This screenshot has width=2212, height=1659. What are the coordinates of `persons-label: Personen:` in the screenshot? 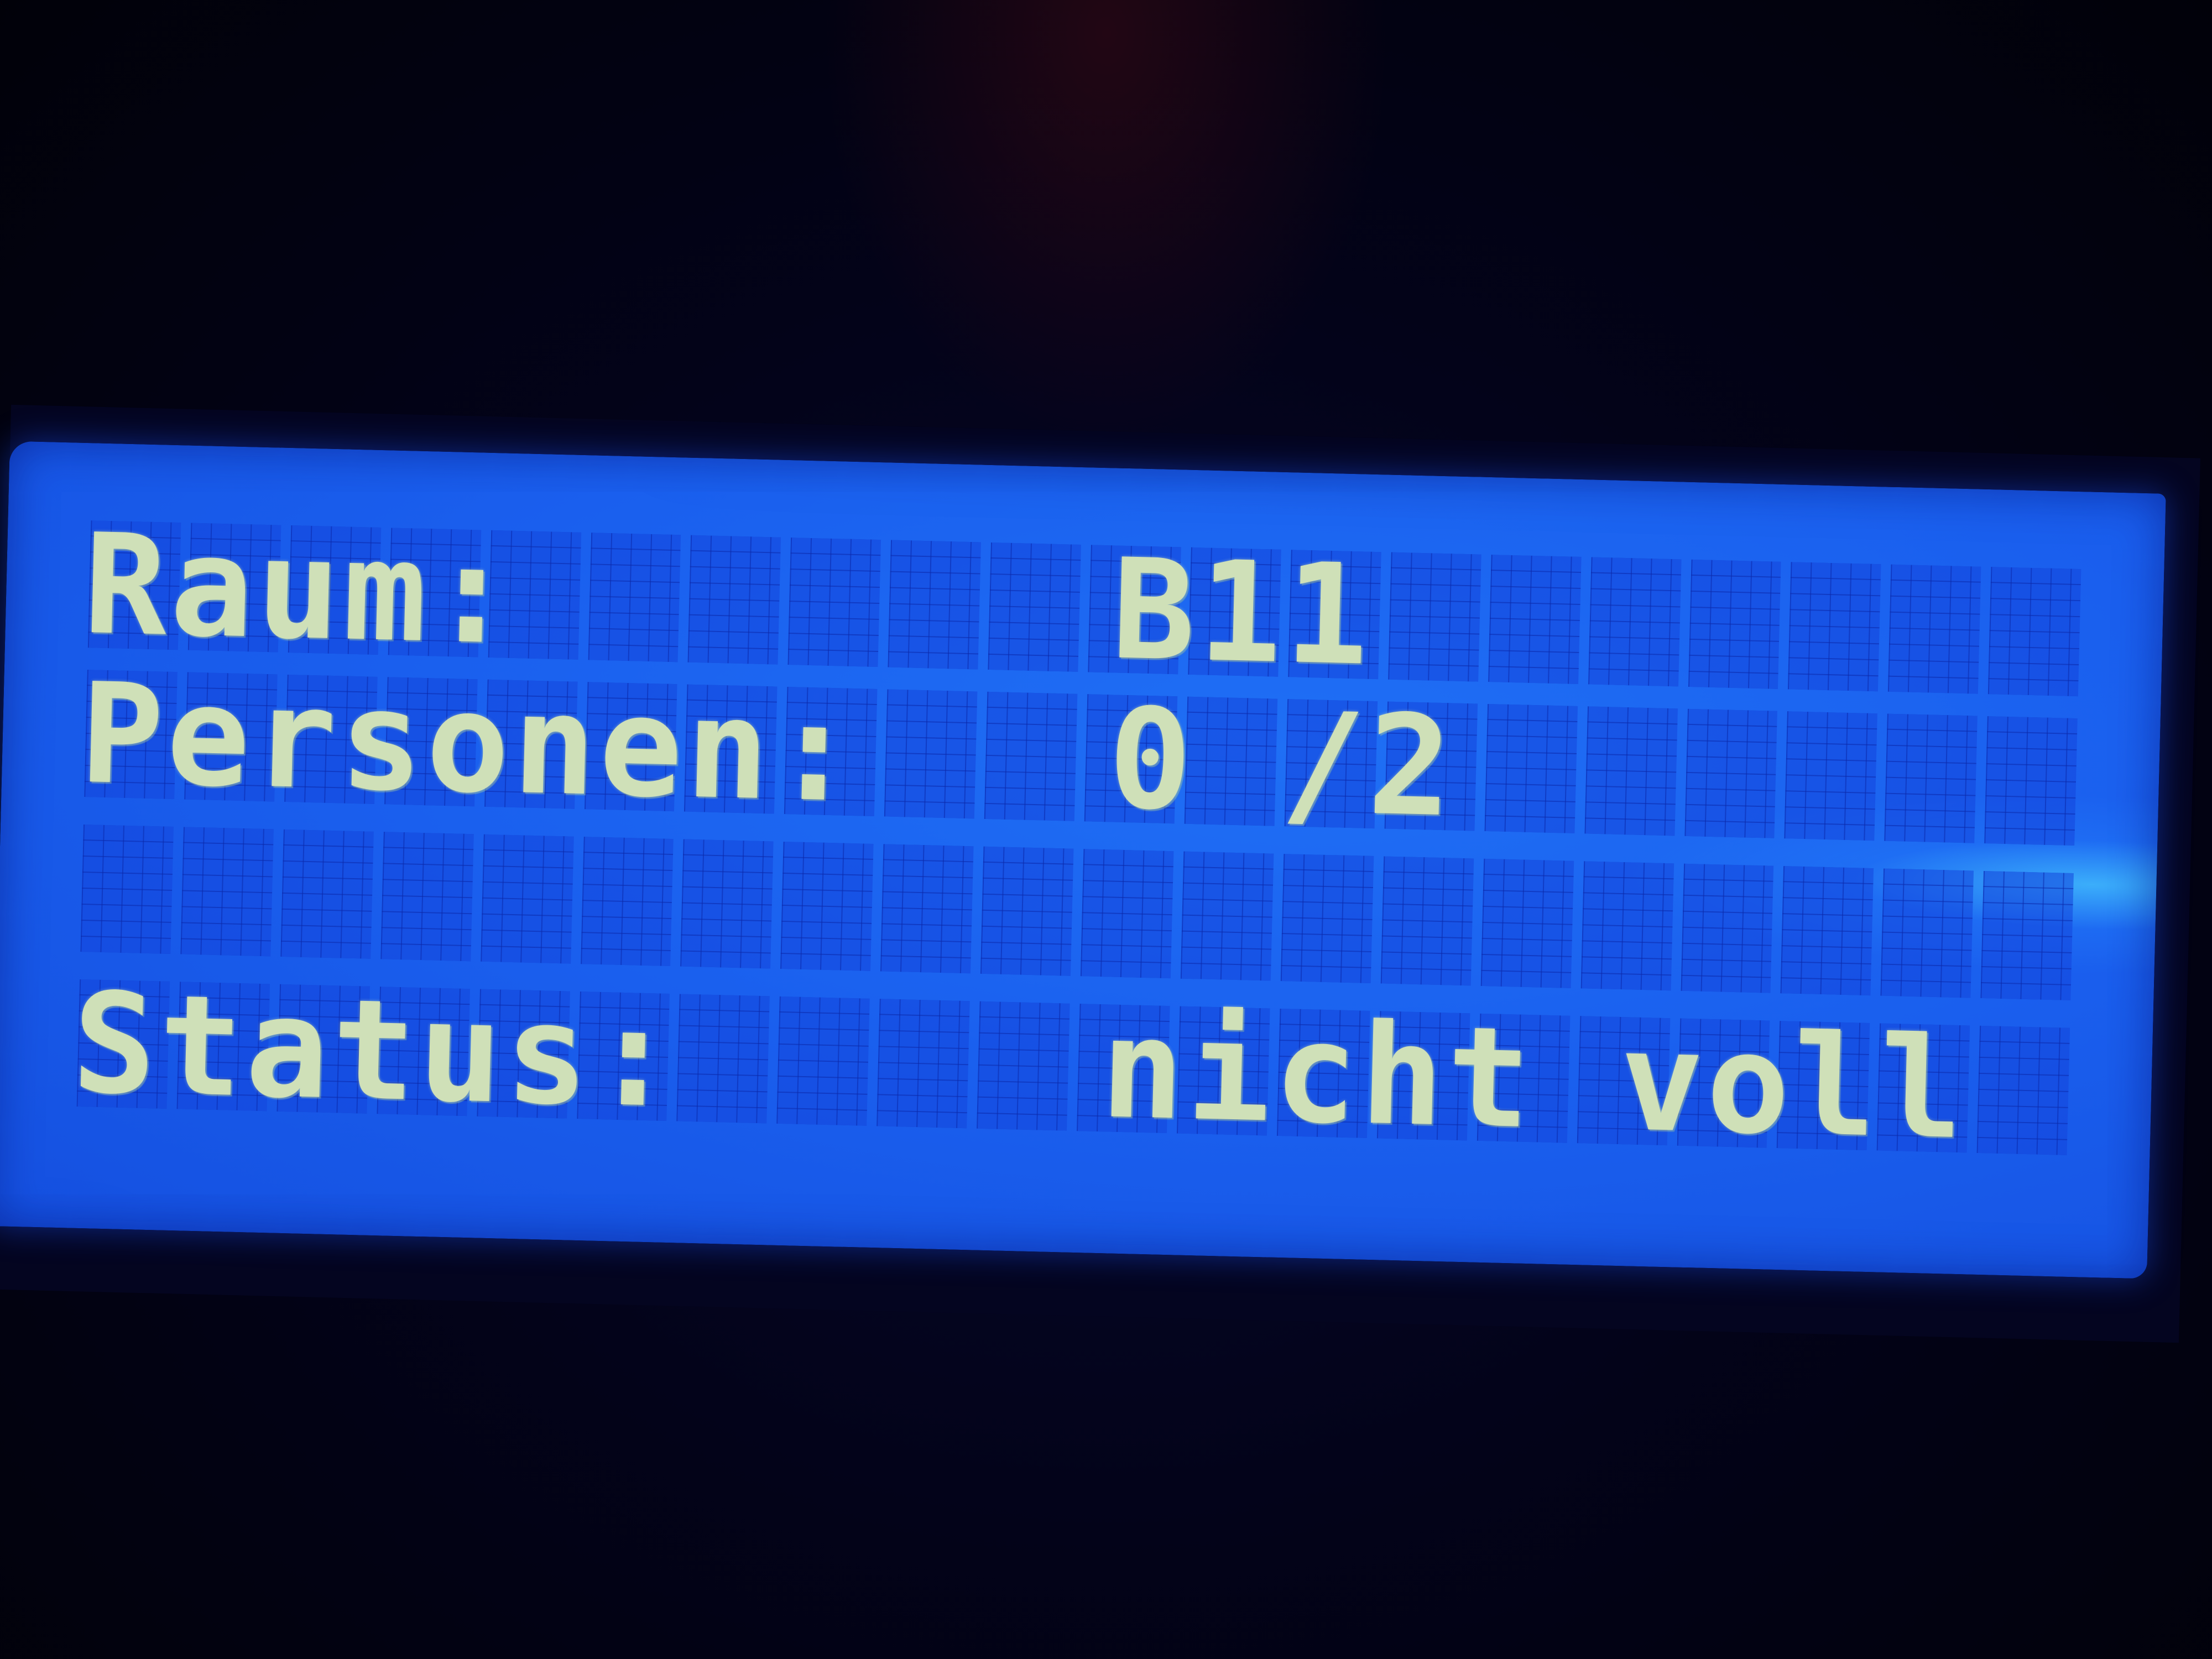 It's located at (470, 743).